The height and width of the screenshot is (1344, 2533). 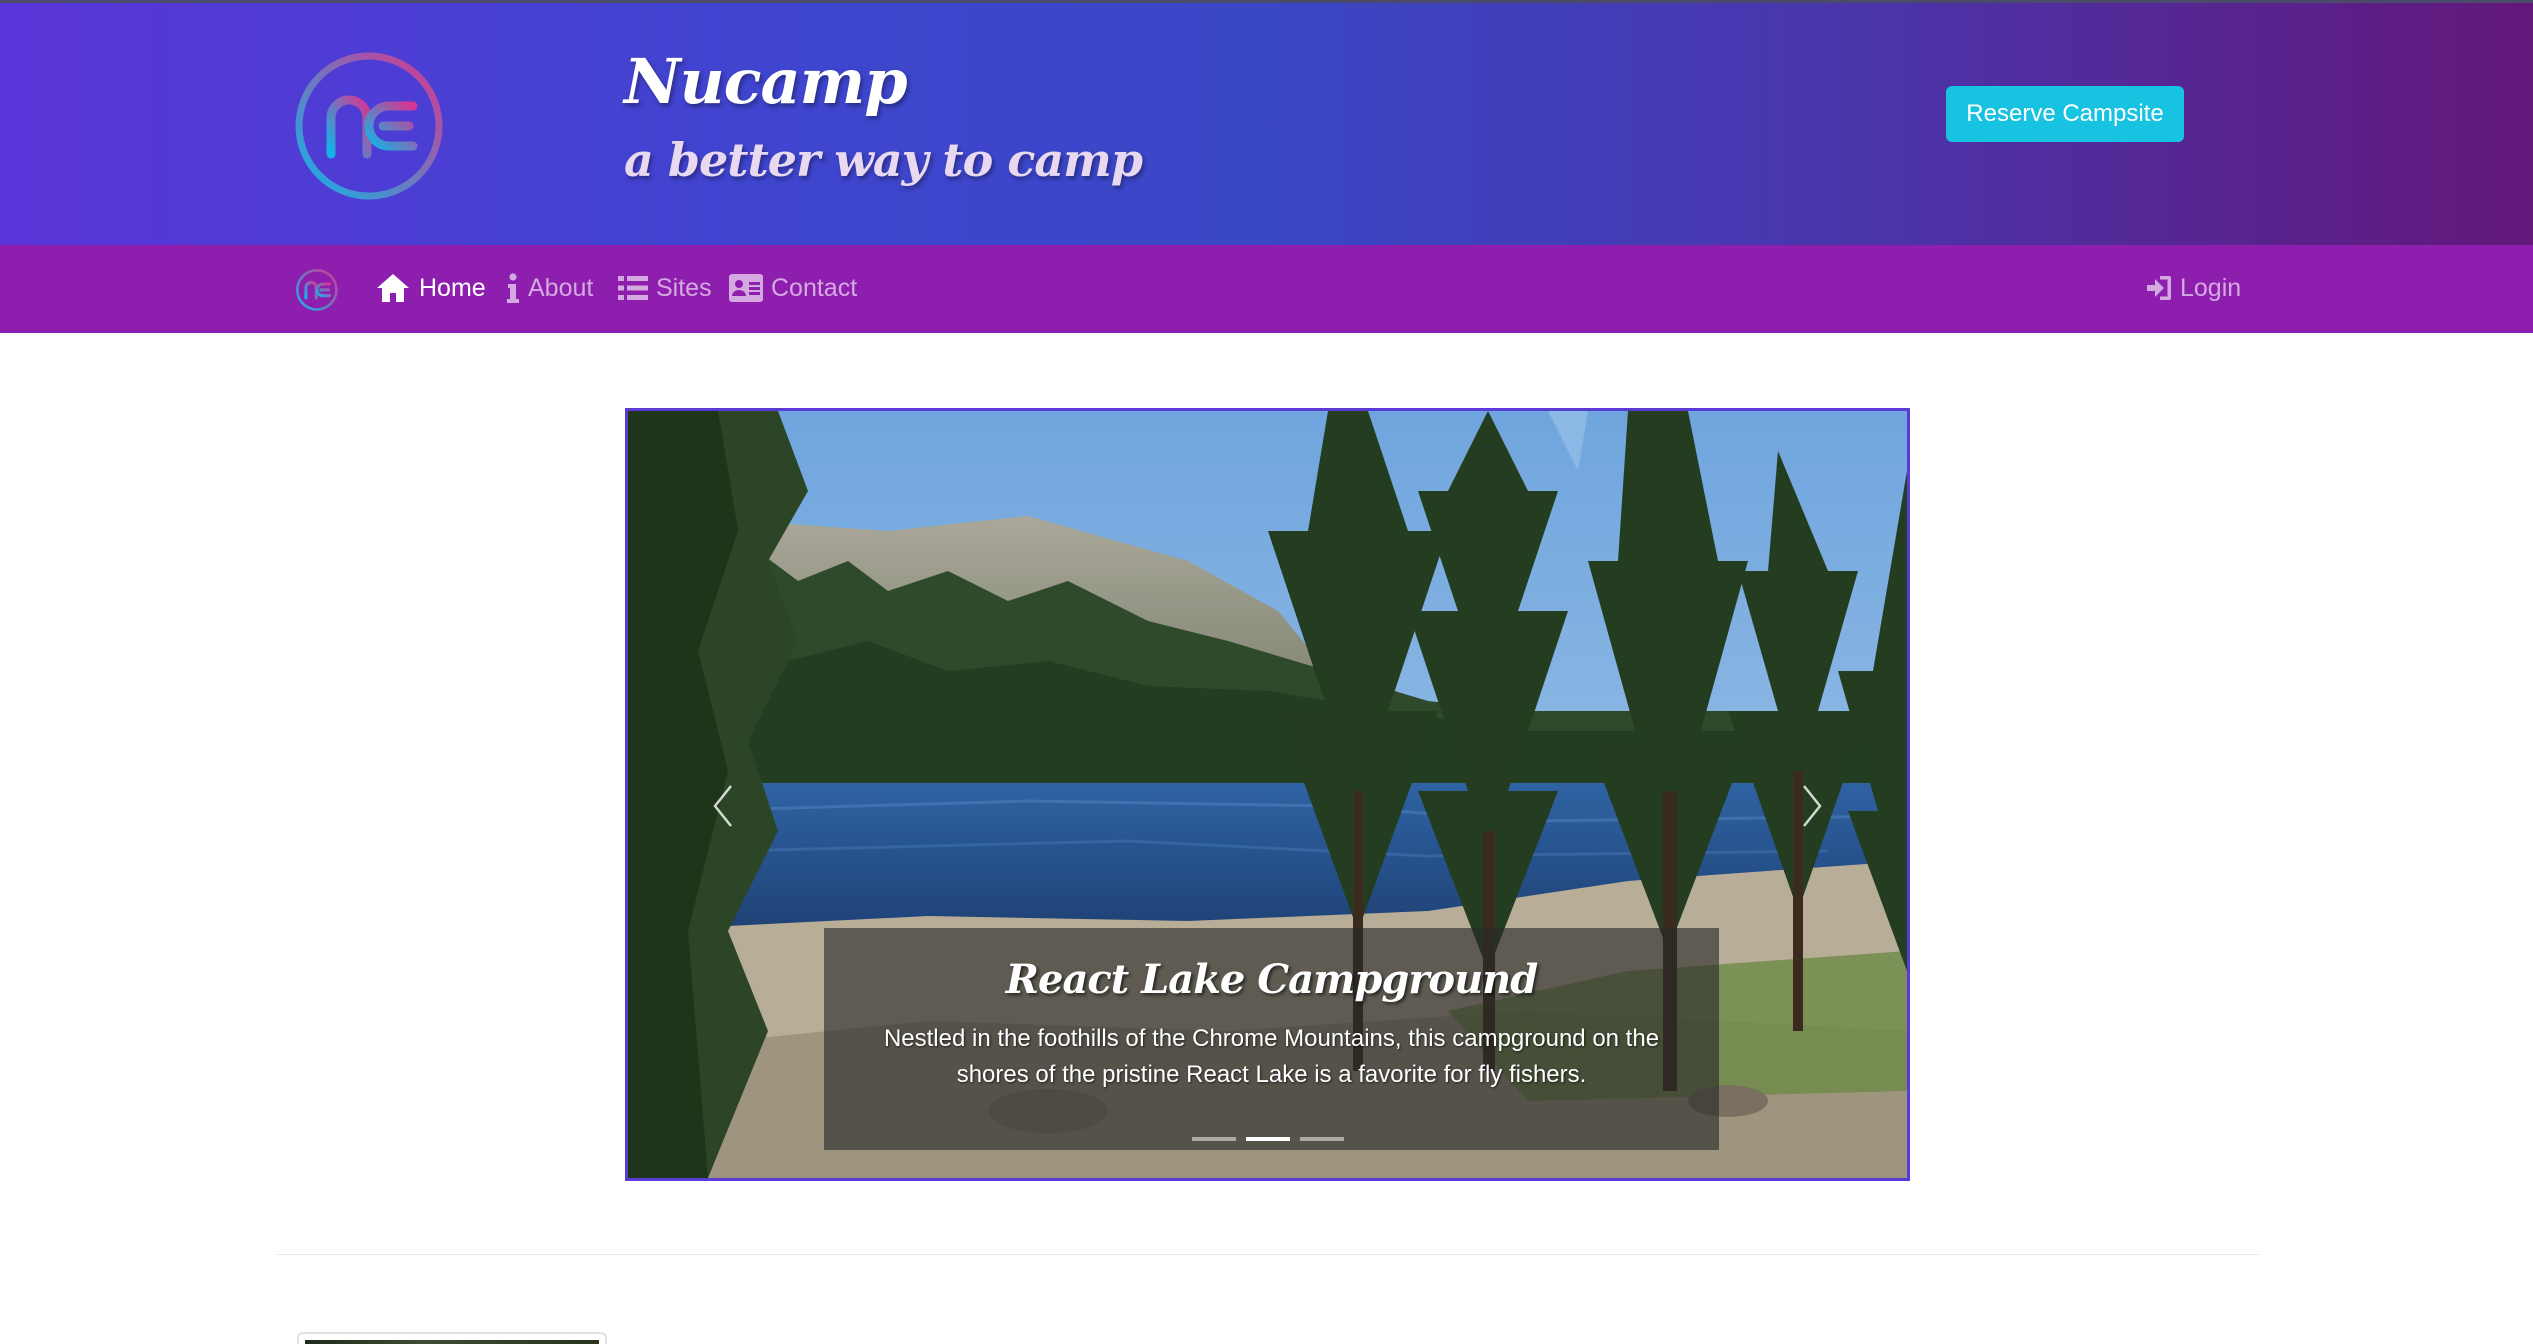 I want to click on address-card-icon, so click(x=746, y=288).